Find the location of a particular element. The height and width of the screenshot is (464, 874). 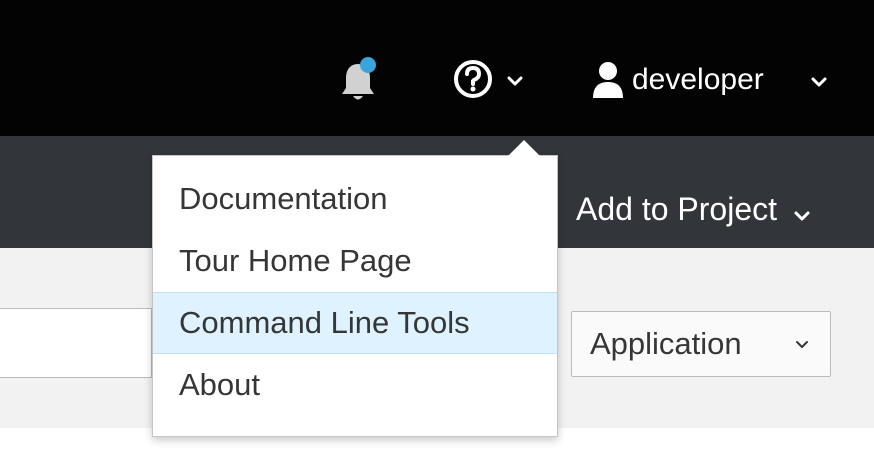

menu-item-command-line-tools: Command Line Tools is located at coordinates (355, 323).